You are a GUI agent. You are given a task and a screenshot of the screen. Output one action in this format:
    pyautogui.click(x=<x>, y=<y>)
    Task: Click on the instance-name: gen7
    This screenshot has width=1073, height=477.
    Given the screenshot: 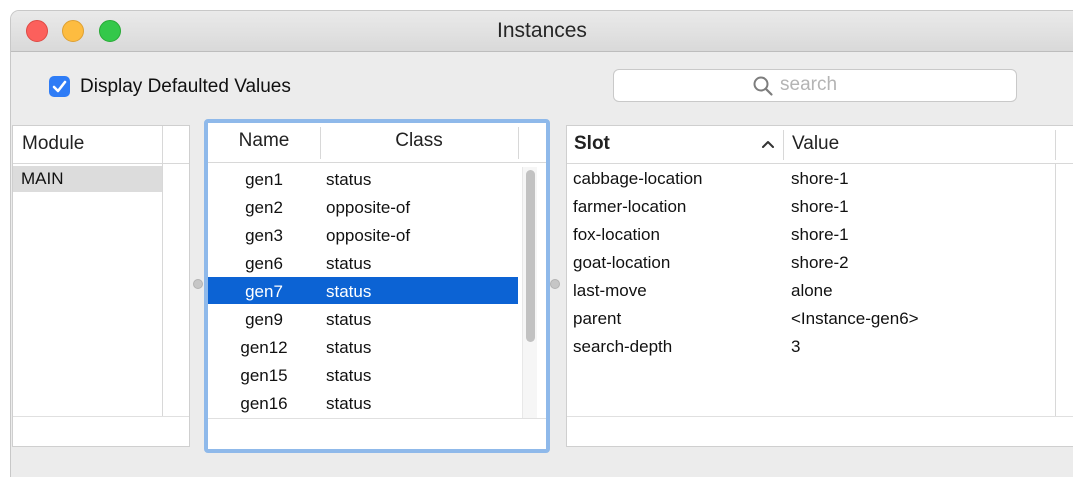 What is the action you would take?
    pyautogui.click(x=264, y=291)
    